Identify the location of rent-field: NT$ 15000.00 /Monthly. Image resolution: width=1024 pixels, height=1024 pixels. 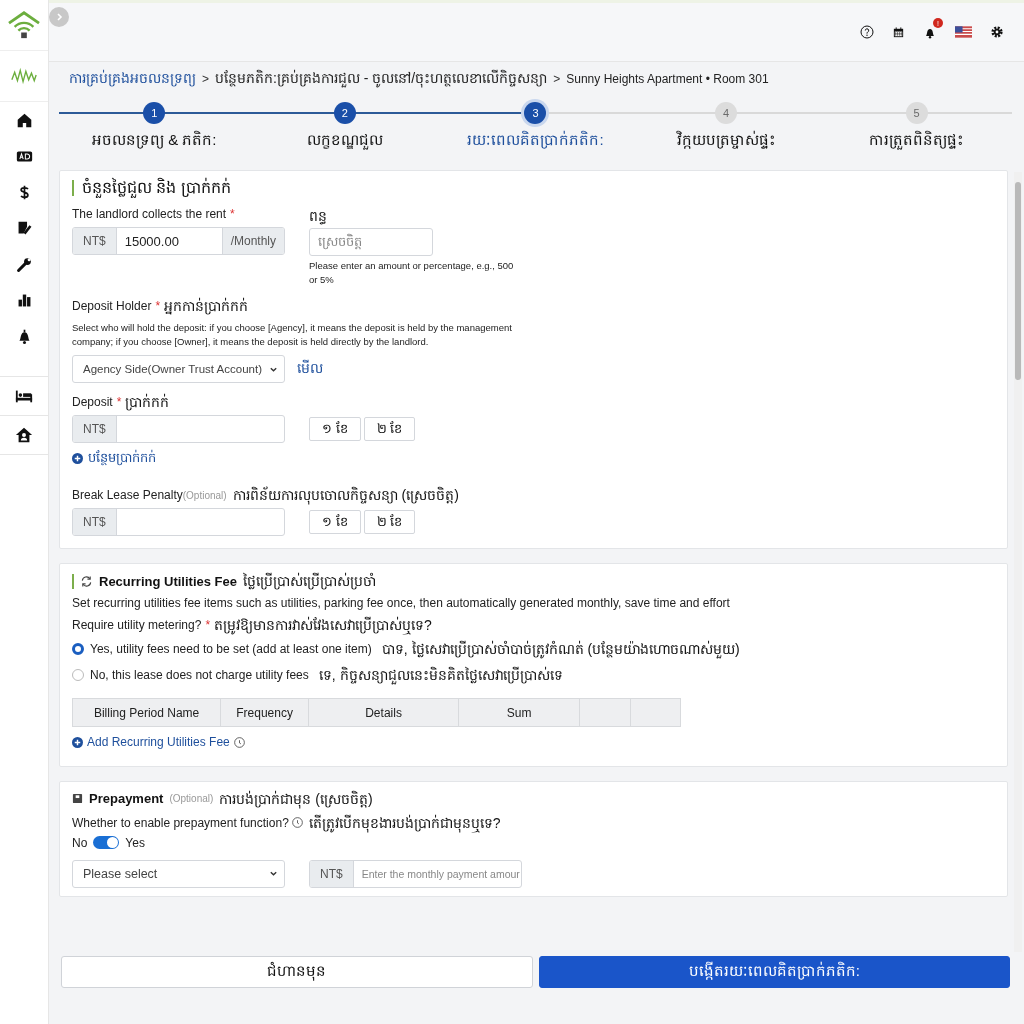
(178, 241).